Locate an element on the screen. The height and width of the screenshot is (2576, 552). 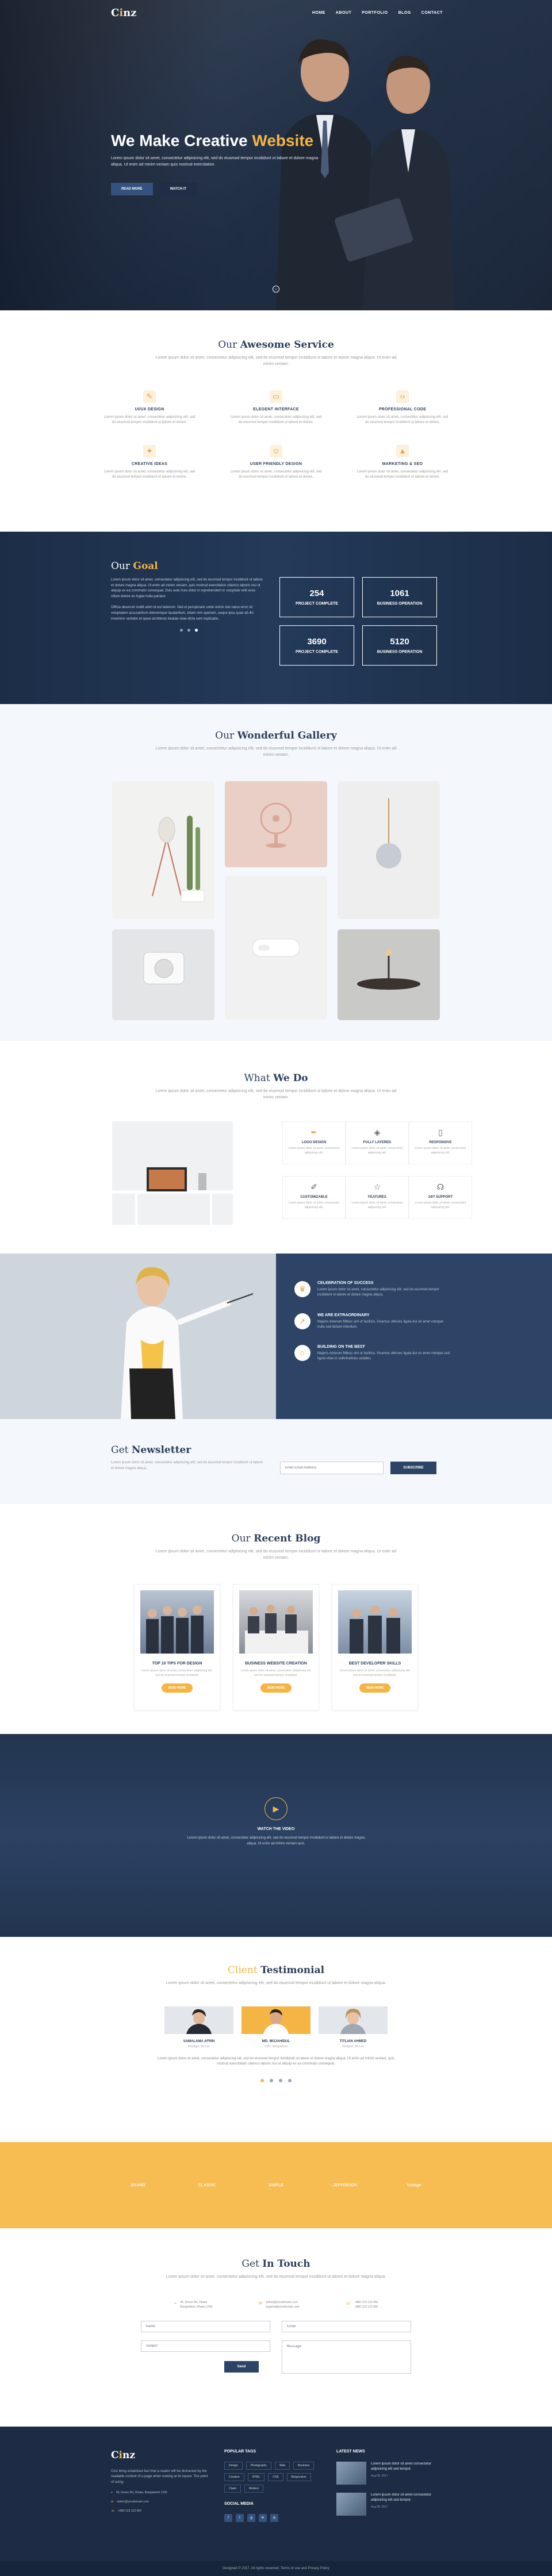
linkedin-icon: in is located at coordinates (263, 2518).